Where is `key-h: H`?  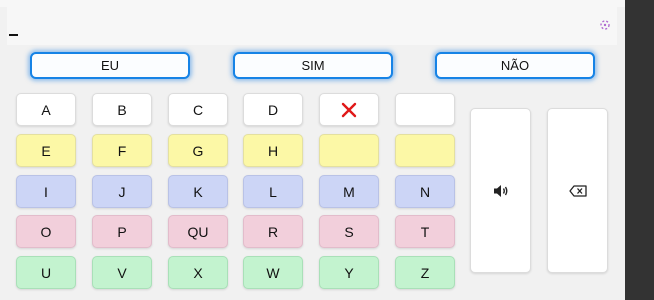
key-h: H is located at coordinates (273, 150).